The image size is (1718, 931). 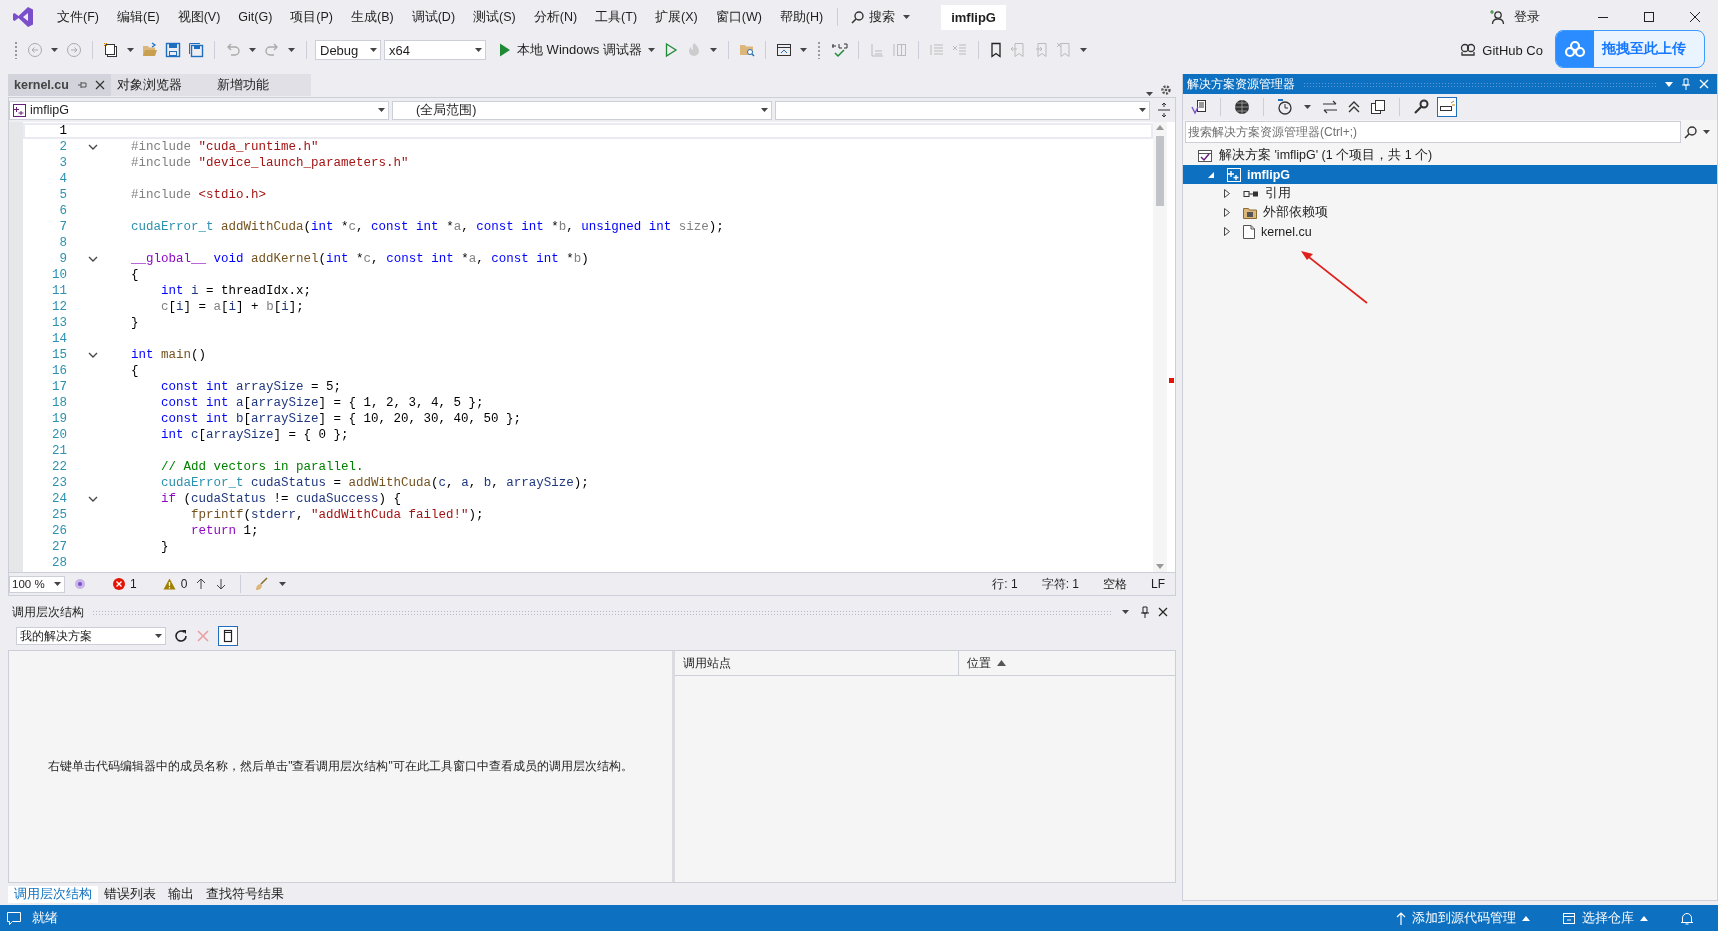 I want to click on globe-icon, so click(x=1242, y=107).